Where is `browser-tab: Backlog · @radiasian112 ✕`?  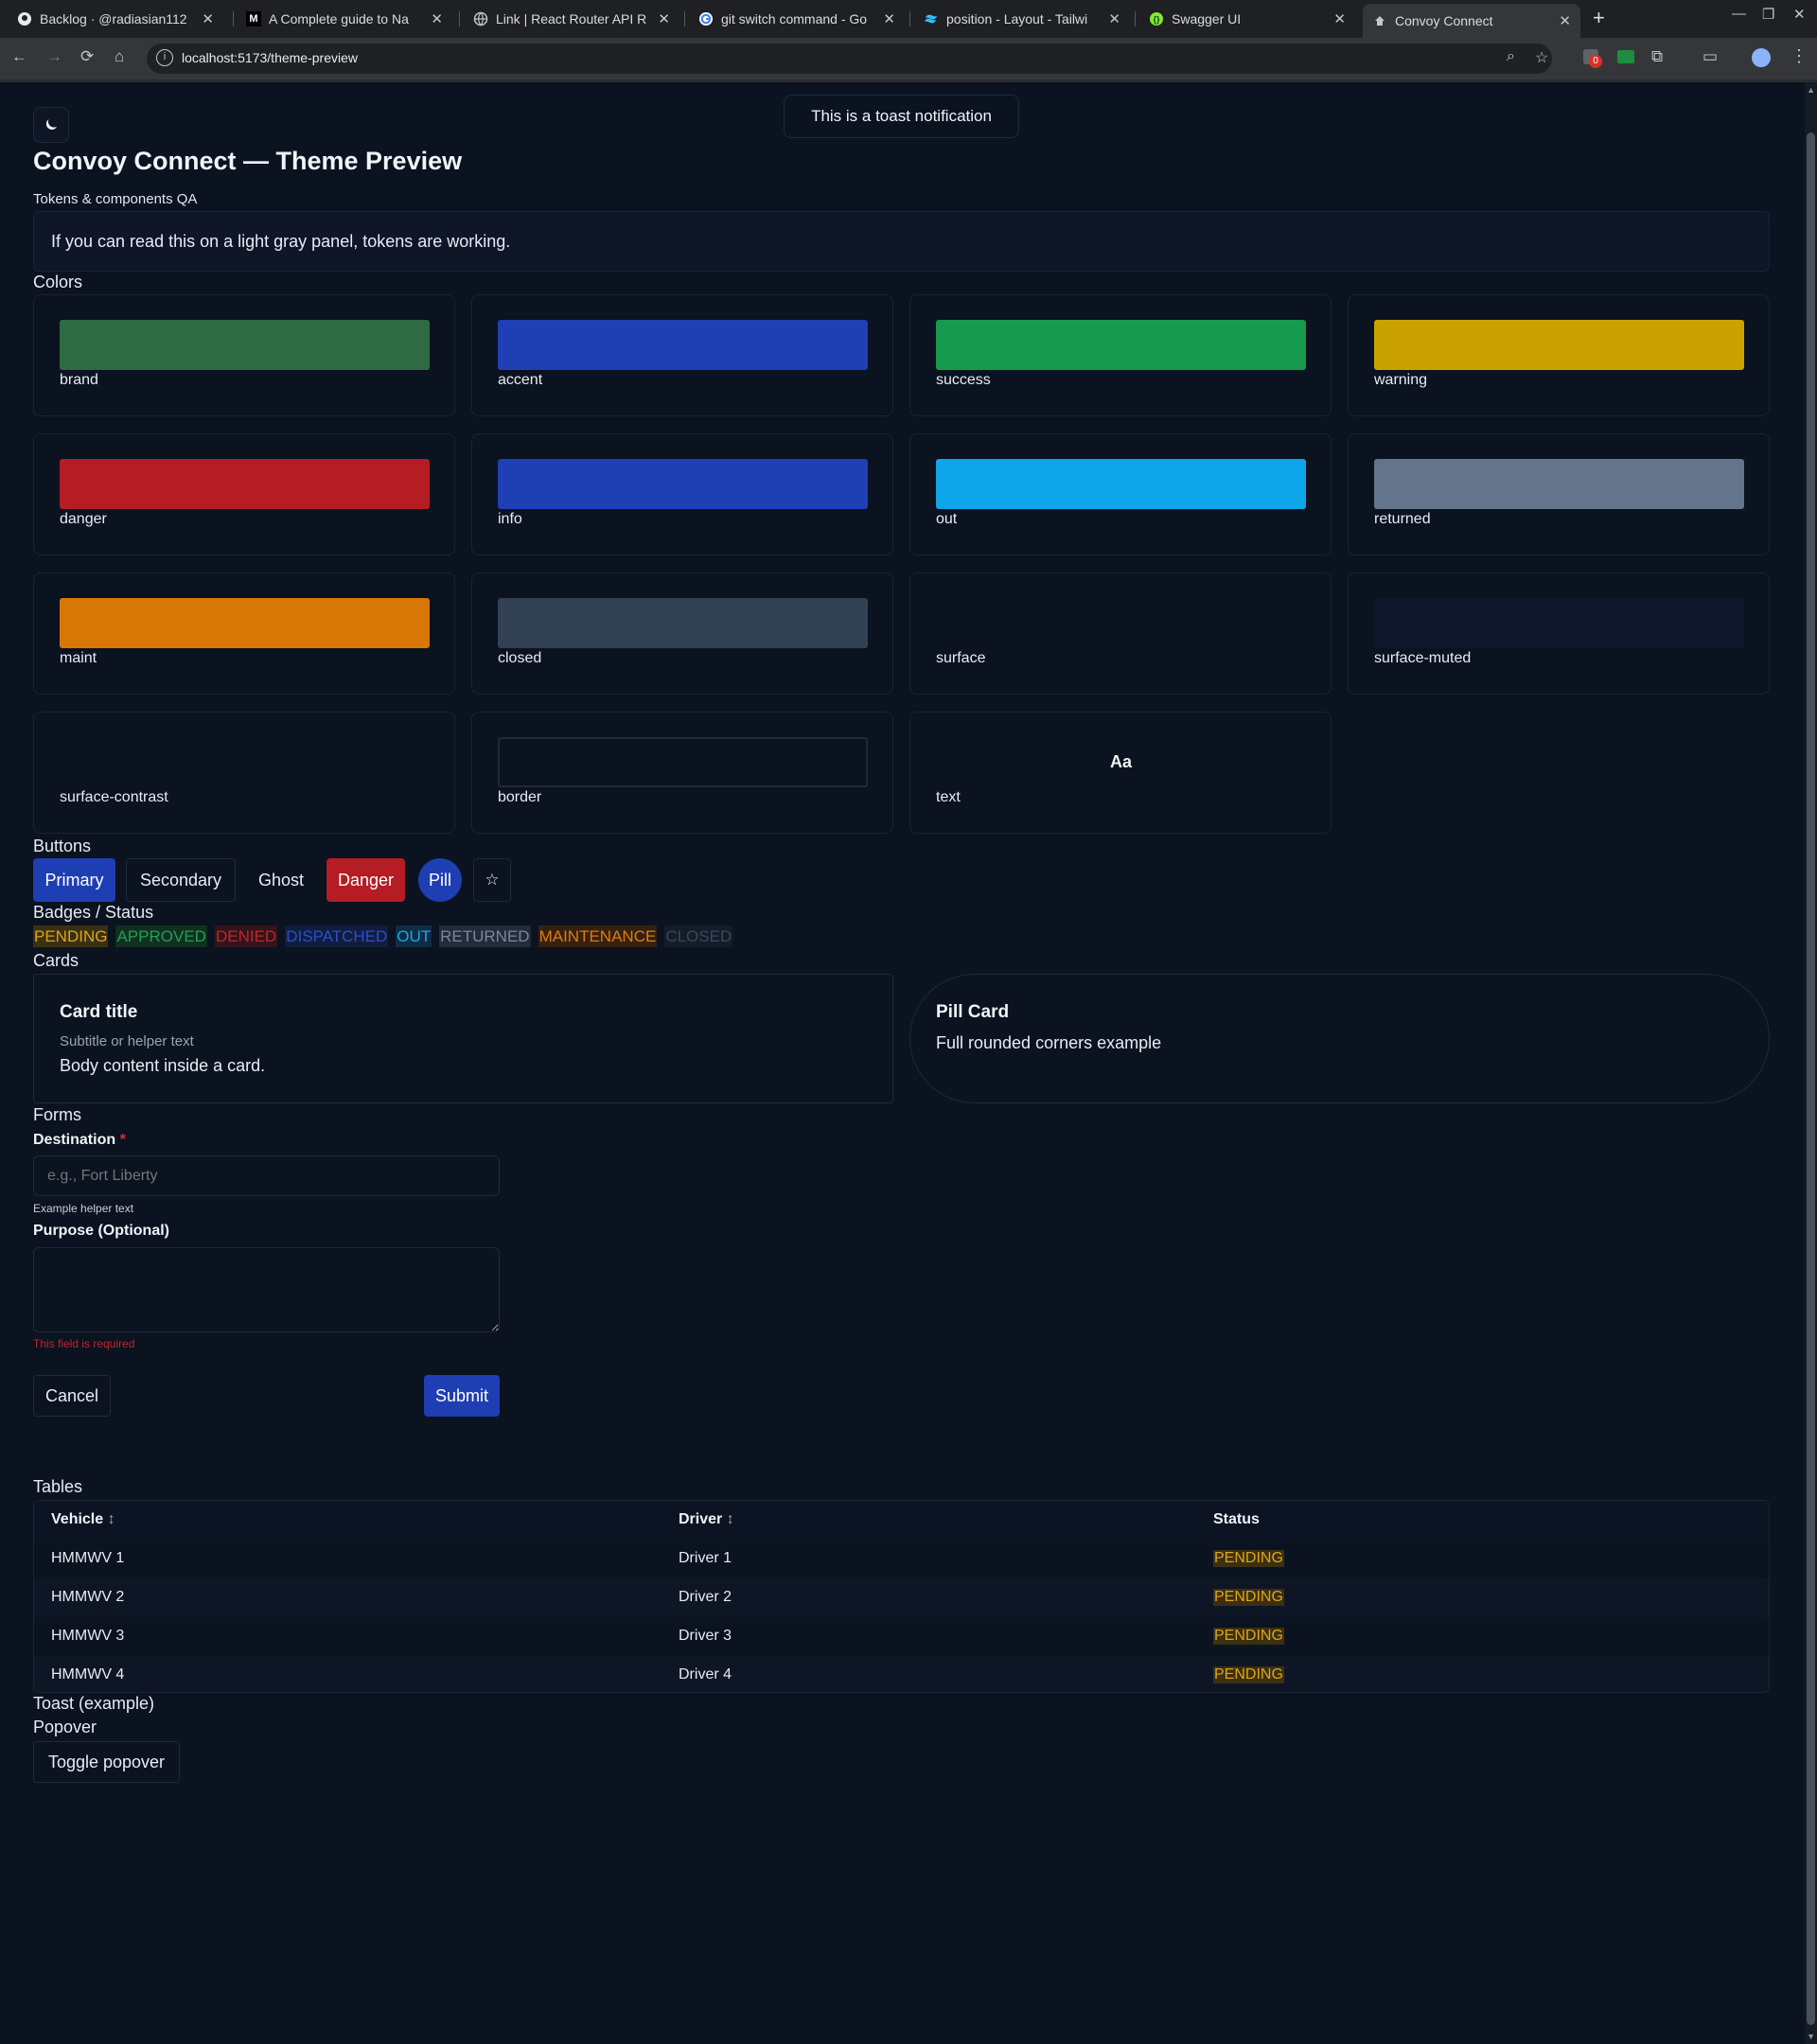 browser-tab: Backlog · @radiasian112 ✕ is located at coordinates (115, 19).